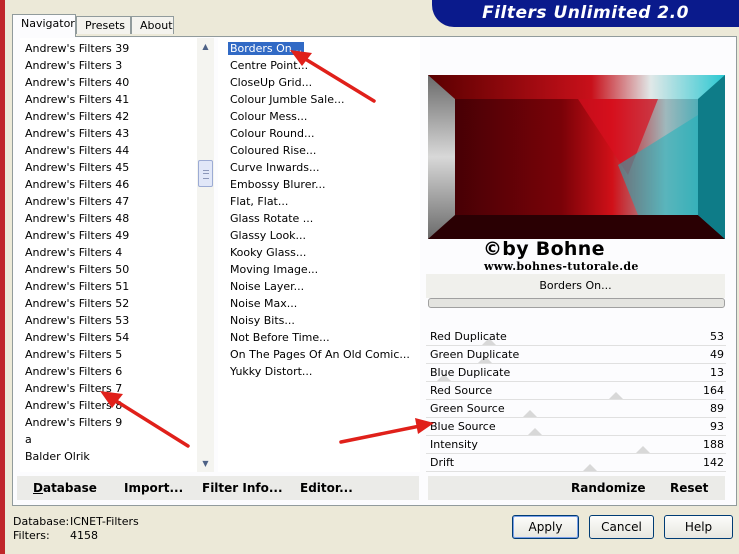 The height and width of the screenshot is (554, 739). I want to click on category-item: Andrew's Filters 7, so click(73, 388).